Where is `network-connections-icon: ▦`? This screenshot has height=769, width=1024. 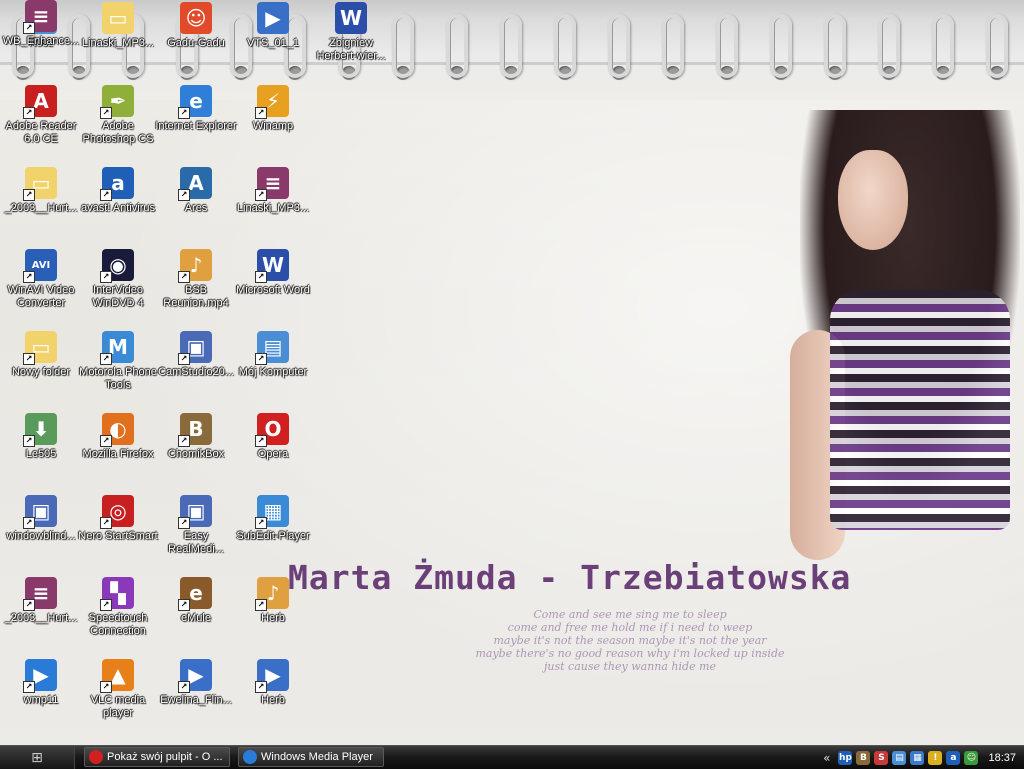 network-connections-icon: ▦ is located at coordinates (917, 757).